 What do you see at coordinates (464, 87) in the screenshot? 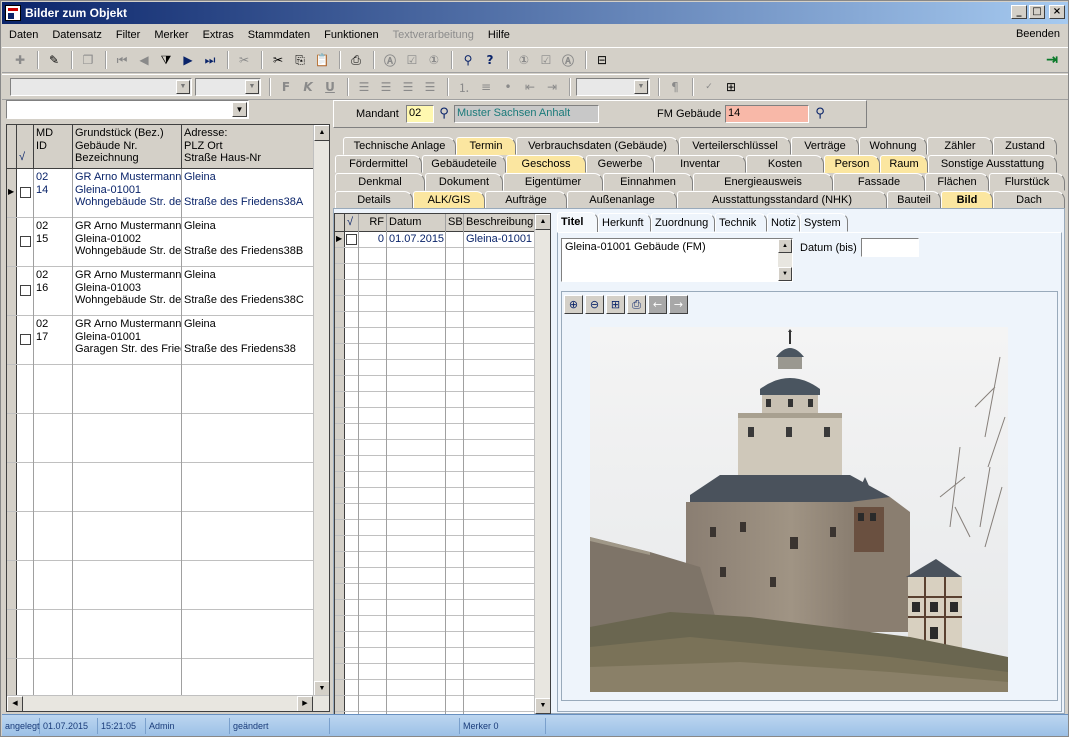
I see `numbered-list-icon: ⒈` at bounding box center [464, 87].